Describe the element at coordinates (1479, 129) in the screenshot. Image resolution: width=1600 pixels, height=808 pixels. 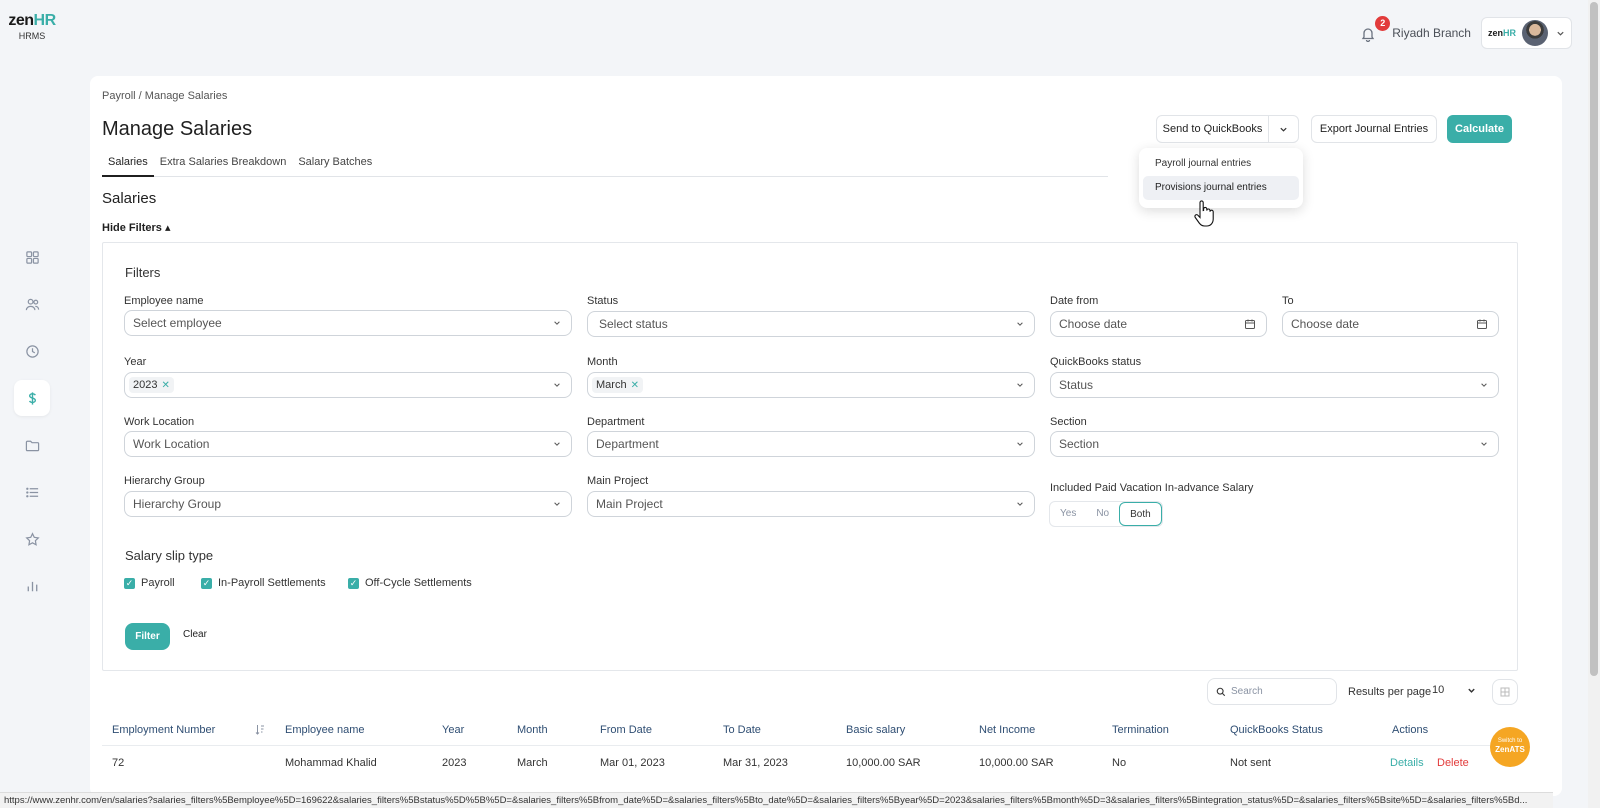
I see `calculate-button: Calculate` at that location.